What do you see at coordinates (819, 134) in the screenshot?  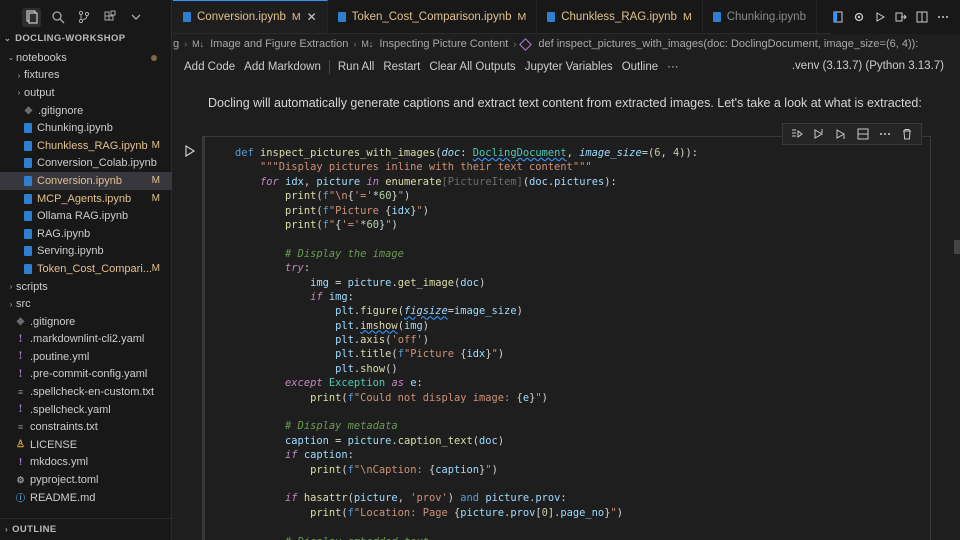 I see `execute-above-icon` at bounding box center [819, 134].